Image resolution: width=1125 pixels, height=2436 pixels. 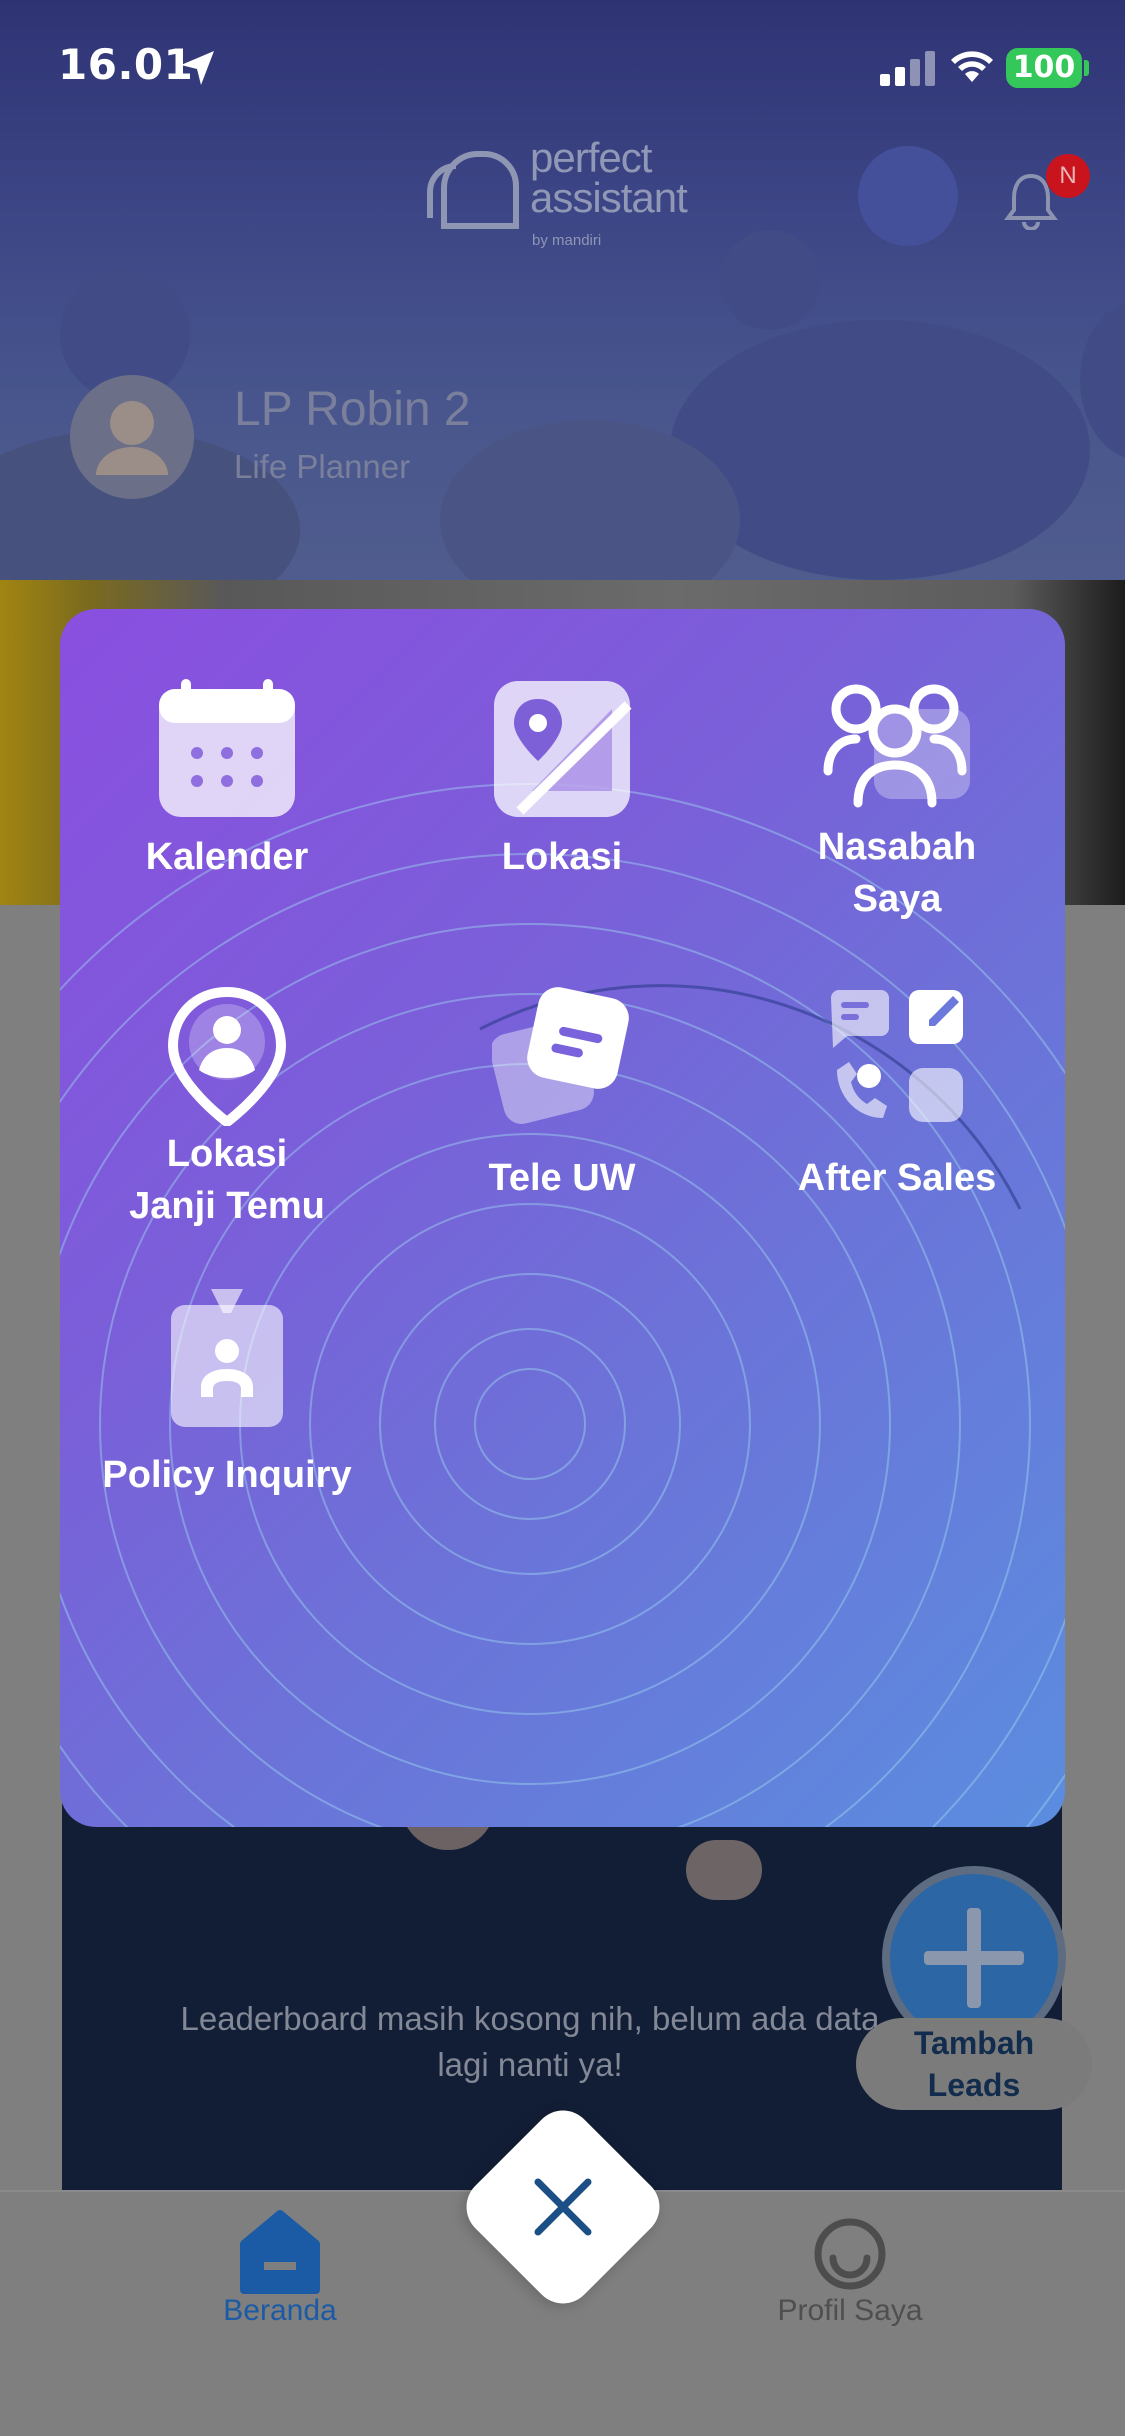 What do you see at coordinates (724, 1870) in the screenshot?
I see `leaderboard-illustration-cloud` at bounding box center [724, 1870].